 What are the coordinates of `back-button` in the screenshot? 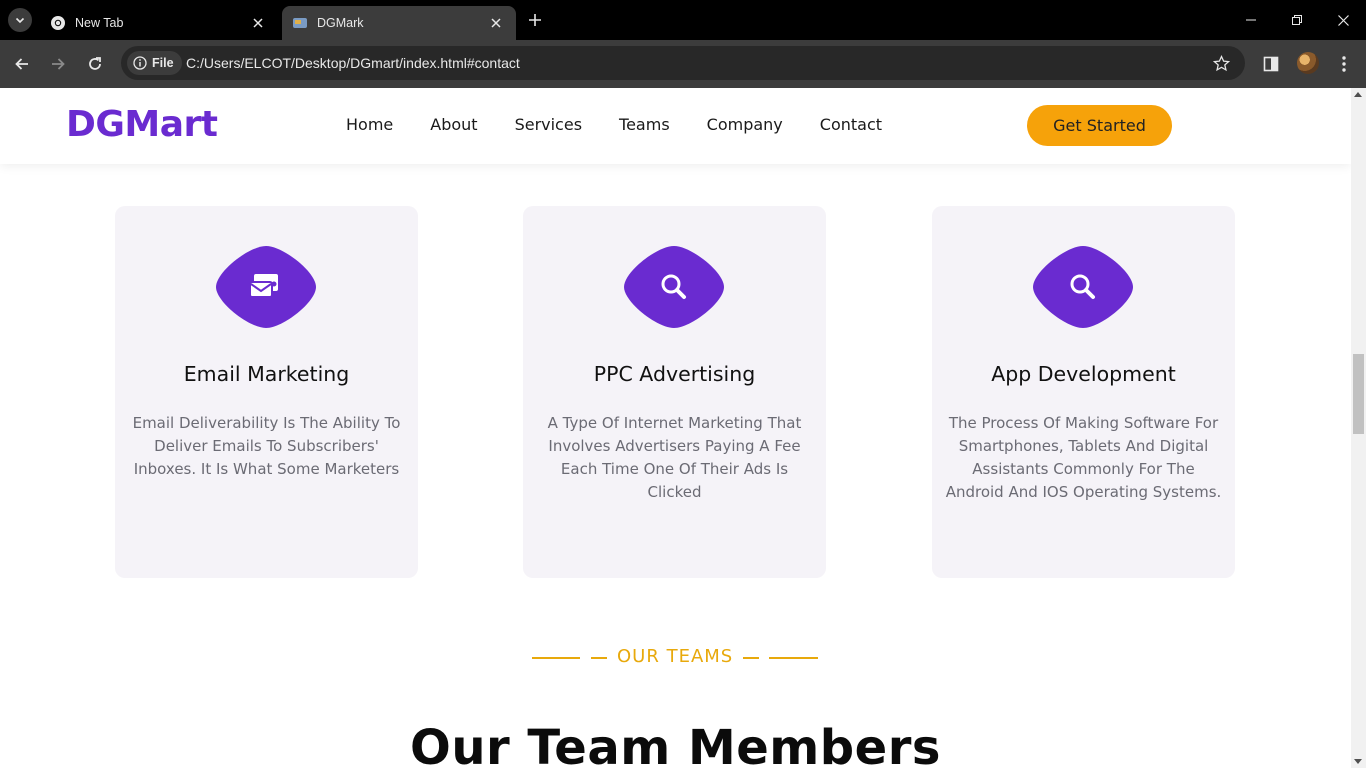 It's located at (22, 64).